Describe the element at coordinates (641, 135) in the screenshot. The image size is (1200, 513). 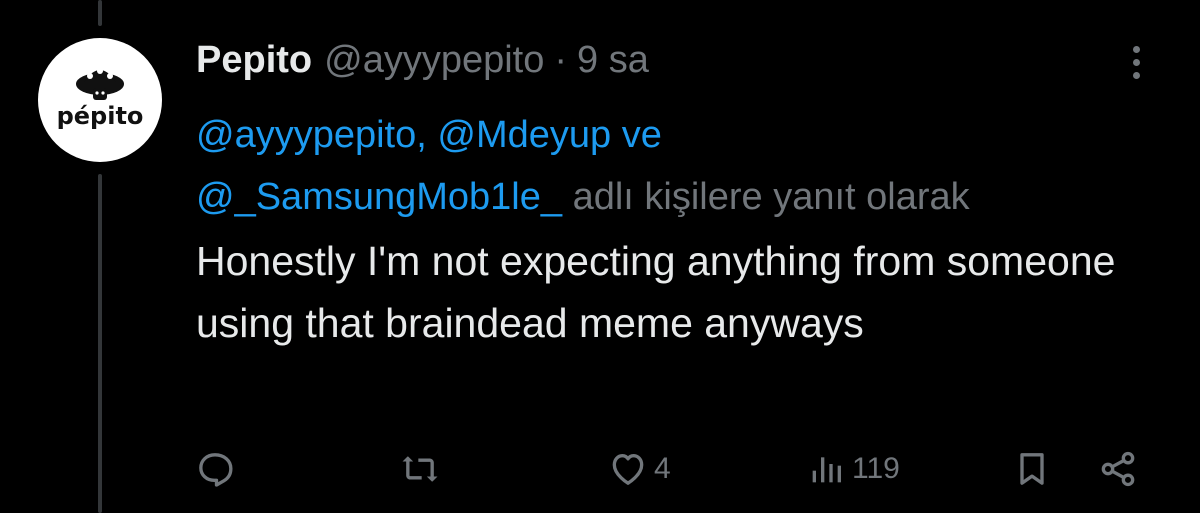
I see `reply-conjunction: ve` at that location.